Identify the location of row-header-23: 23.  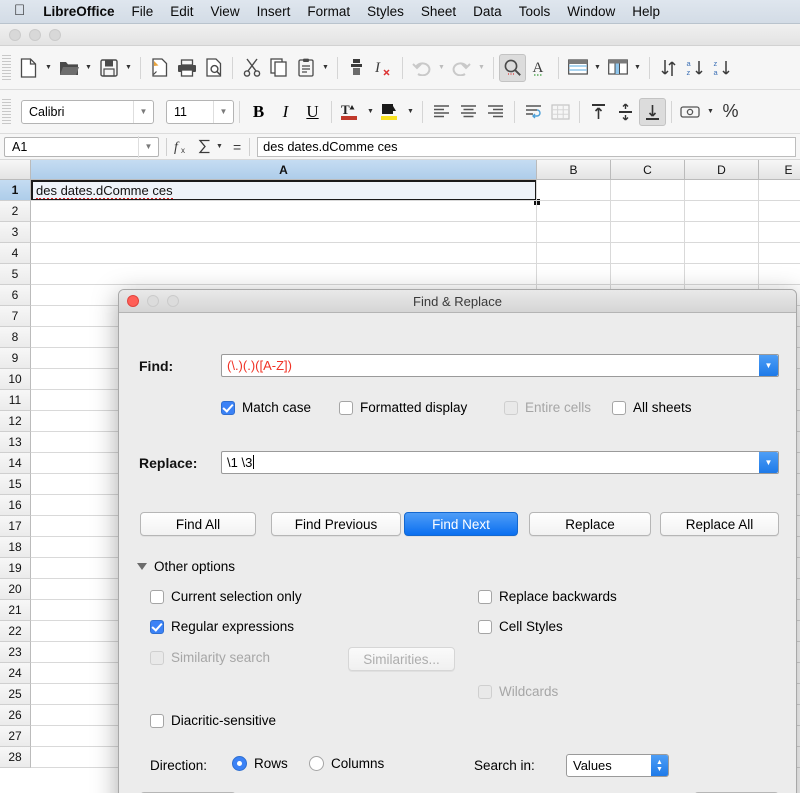
(15, 652).